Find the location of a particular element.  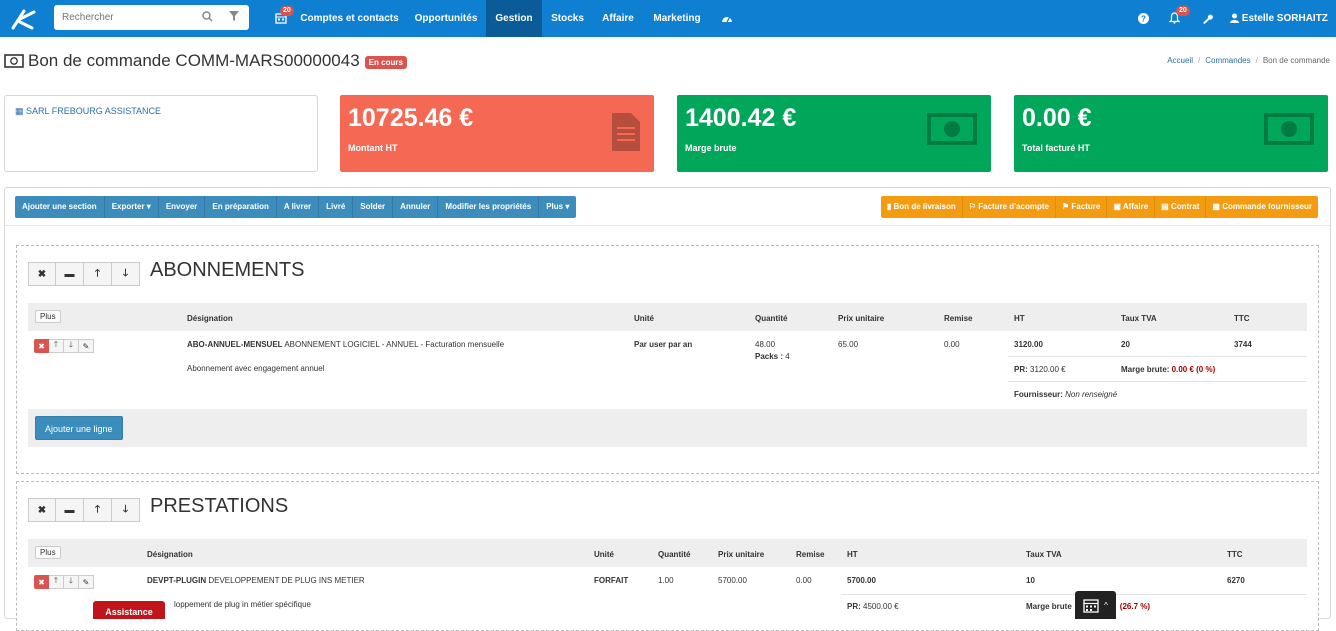

add-line-button: Ajouter une ligne is located at coordinates (79, 428).